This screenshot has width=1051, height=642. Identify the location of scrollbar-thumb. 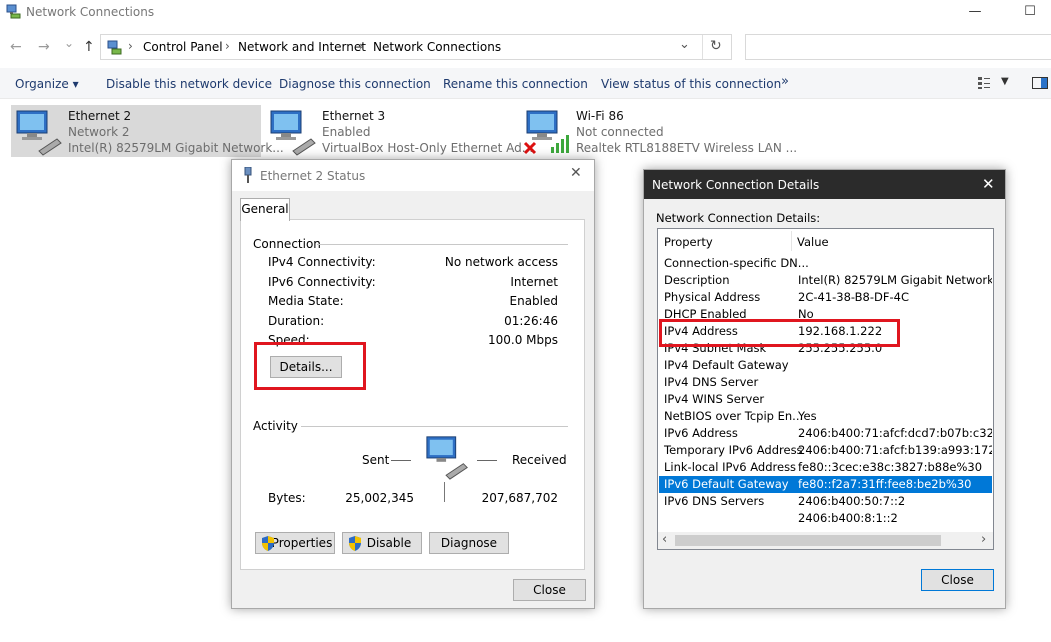
(808, 540).